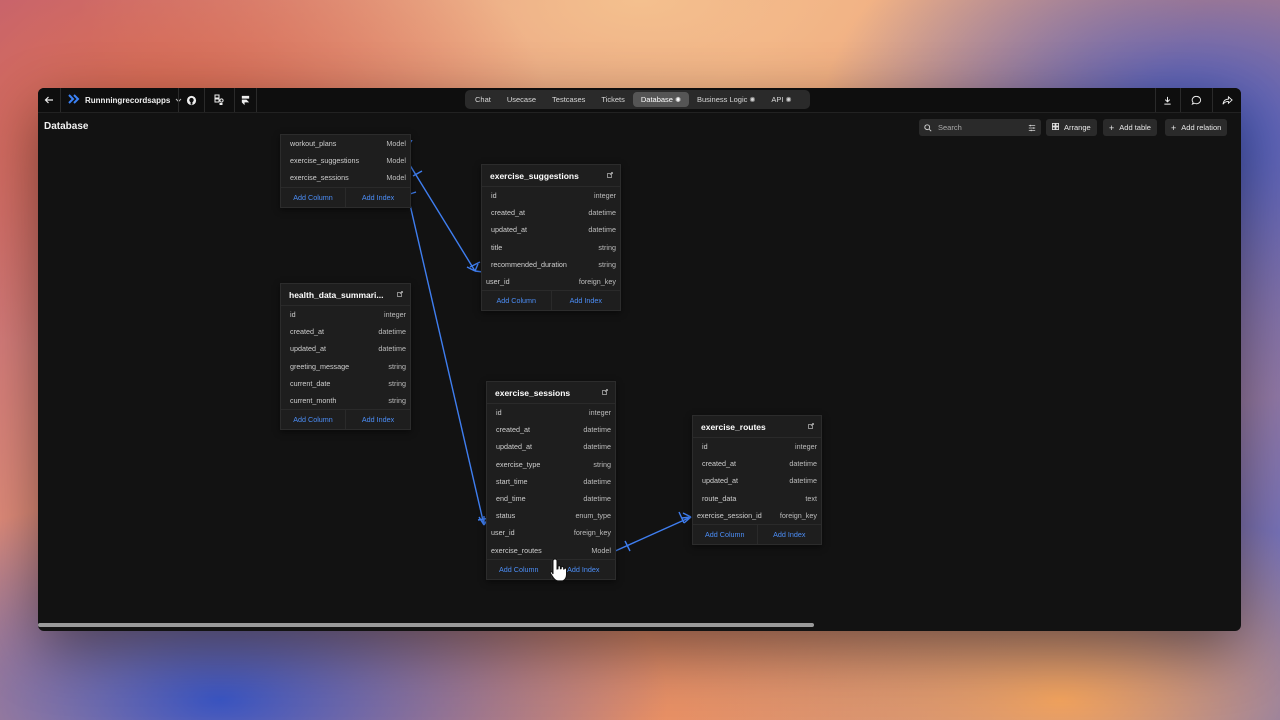 The width and height of the screenshot is (1280, 720). What do you see at coordinates (128, 100) in the screenshot?
I see `project-name: Runnningrecordsapps` at bounding box center [128, 100].